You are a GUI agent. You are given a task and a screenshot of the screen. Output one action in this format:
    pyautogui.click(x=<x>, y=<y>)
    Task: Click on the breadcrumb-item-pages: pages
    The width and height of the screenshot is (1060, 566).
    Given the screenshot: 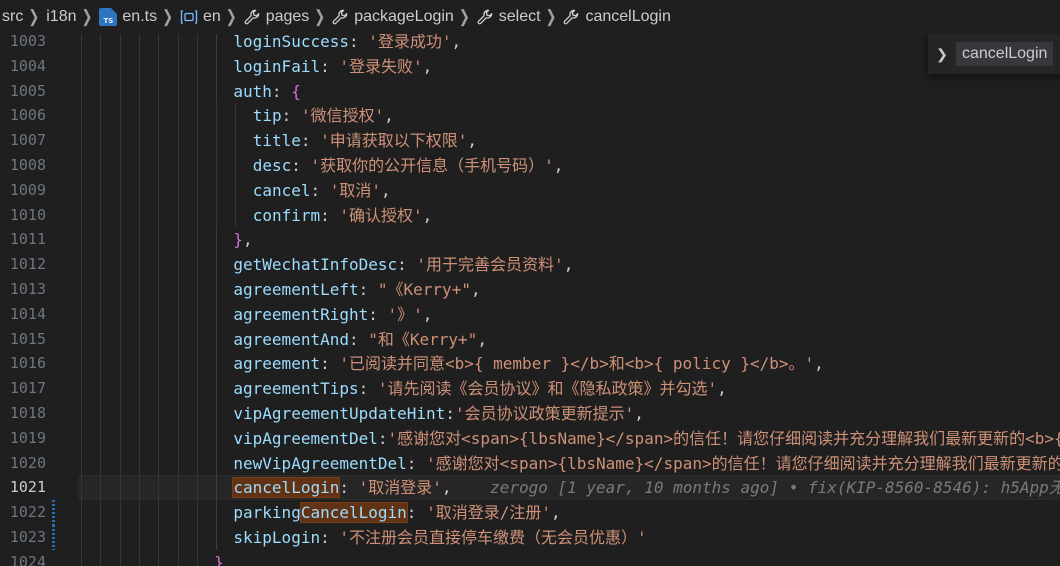 What is the action you would take?
    pyautogui.click(x=277, y=17)
    